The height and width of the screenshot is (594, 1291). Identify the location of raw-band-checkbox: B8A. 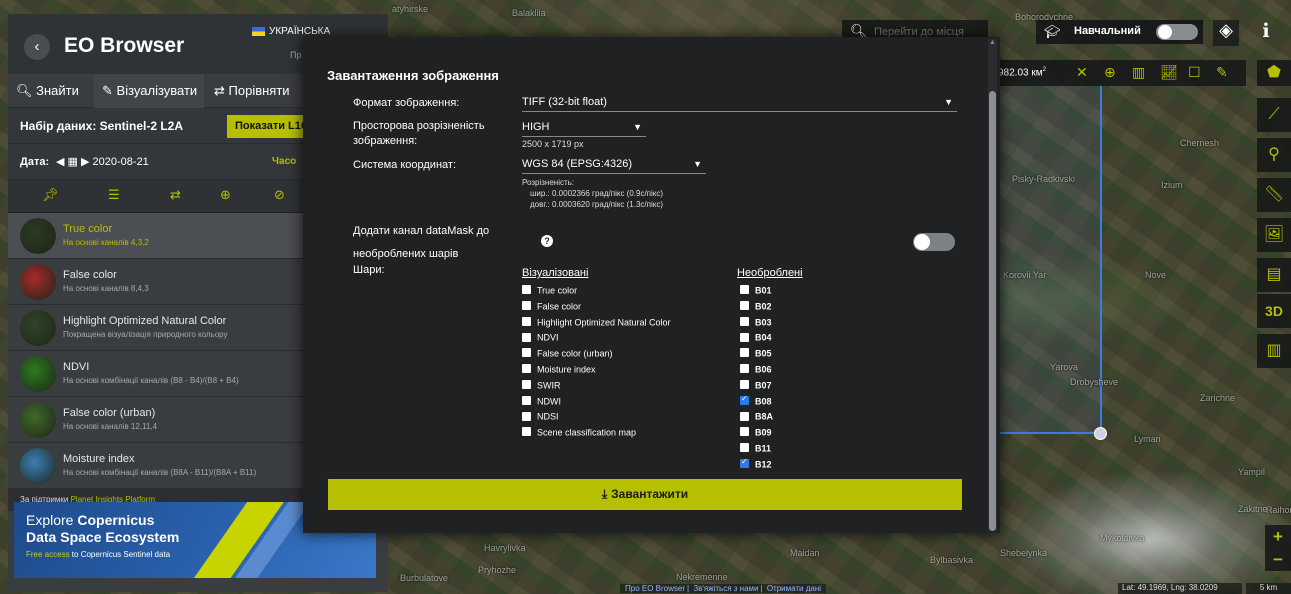
(756, 418).